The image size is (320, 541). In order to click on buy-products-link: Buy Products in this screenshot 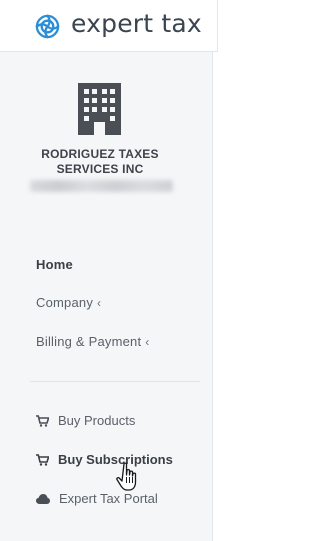, I will do `click(85, 420)`.